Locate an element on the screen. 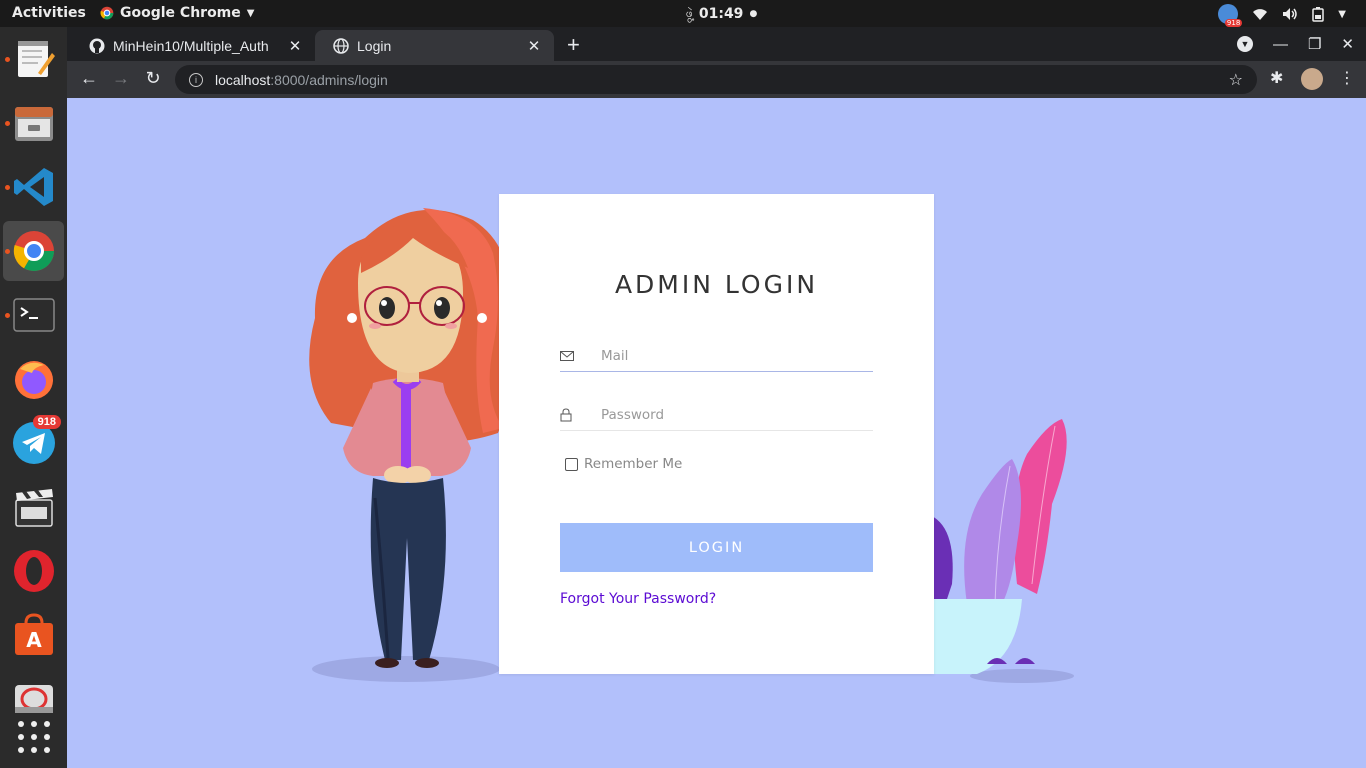  remember-me-label: Remember Me is located at coordinates (633, 464).